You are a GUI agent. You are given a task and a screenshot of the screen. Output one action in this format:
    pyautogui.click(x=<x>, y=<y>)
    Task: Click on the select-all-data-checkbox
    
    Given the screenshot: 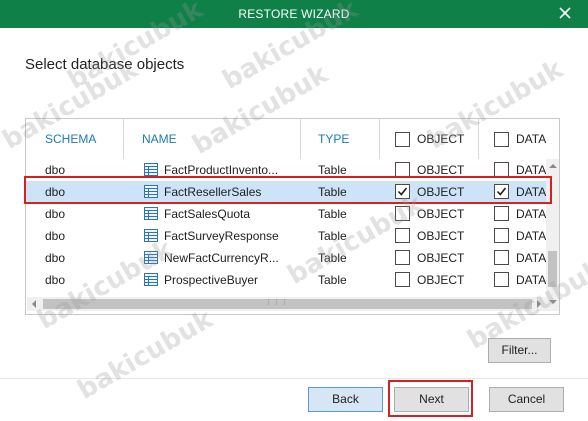 What is the action you would take?
    pyautogui.click(x=501, y=139)
    